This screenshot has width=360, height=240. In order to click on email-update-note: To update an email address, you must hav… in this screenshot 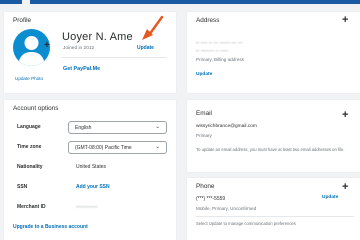, I will do `click(270, 149)`.